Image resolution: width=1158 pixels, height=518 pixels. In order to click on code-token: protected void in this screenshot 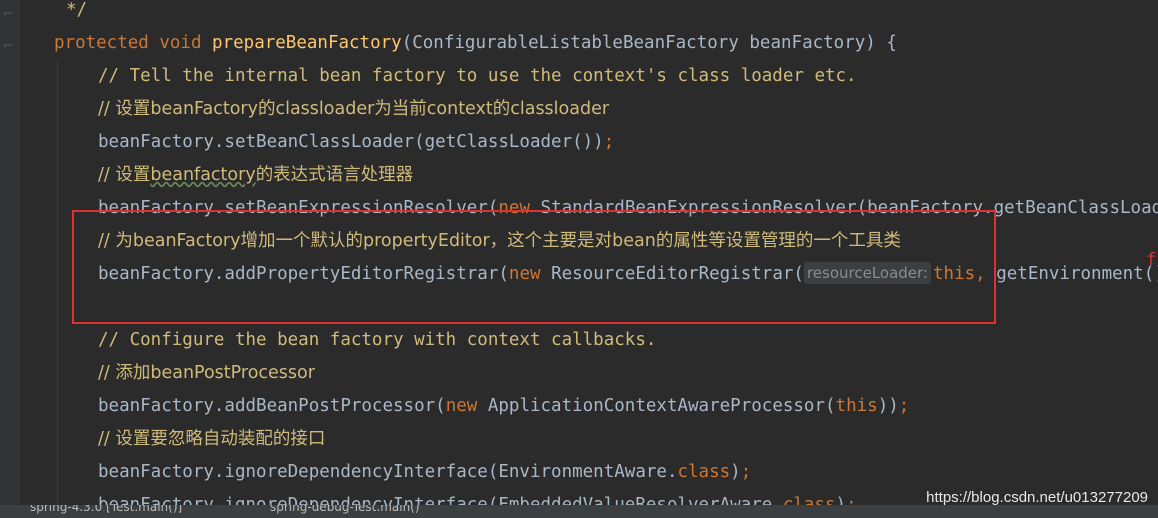, I will do `click(133, 43)`.